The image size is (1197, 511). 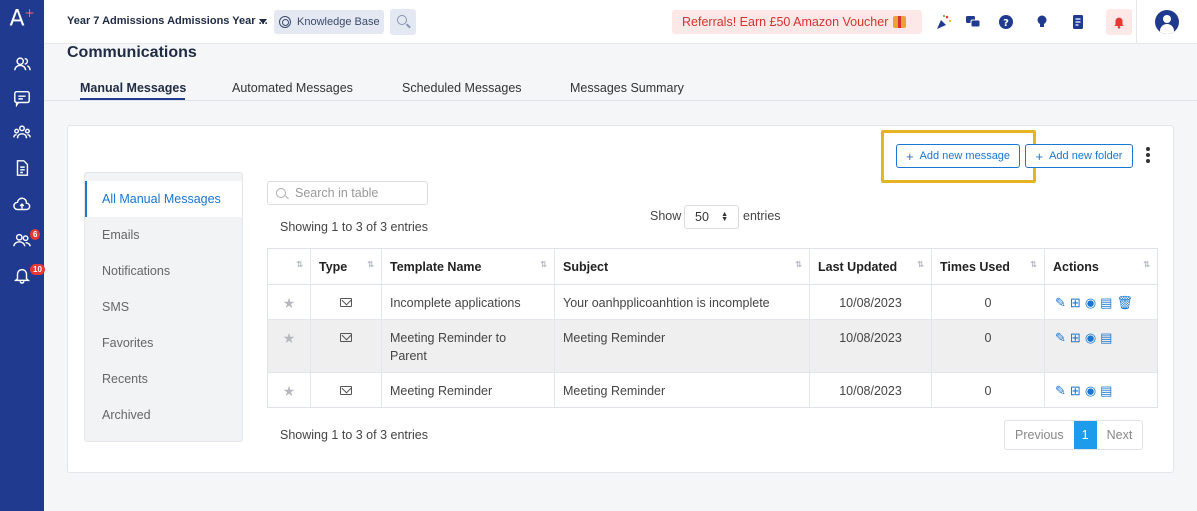 What do you see at coordinates (345, 346) in the screenshot?
I see `email-type-icon` at bounding box center [345, 346].